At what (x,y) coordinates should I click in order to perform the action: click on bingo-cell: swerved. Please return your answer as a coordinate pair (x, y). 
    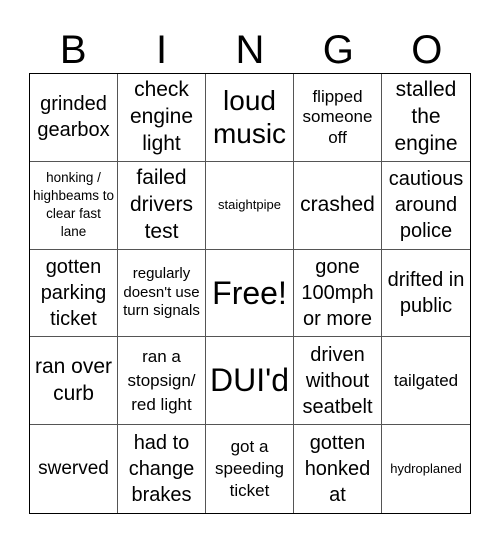
    Looking at the image, I should click on (74, 469).